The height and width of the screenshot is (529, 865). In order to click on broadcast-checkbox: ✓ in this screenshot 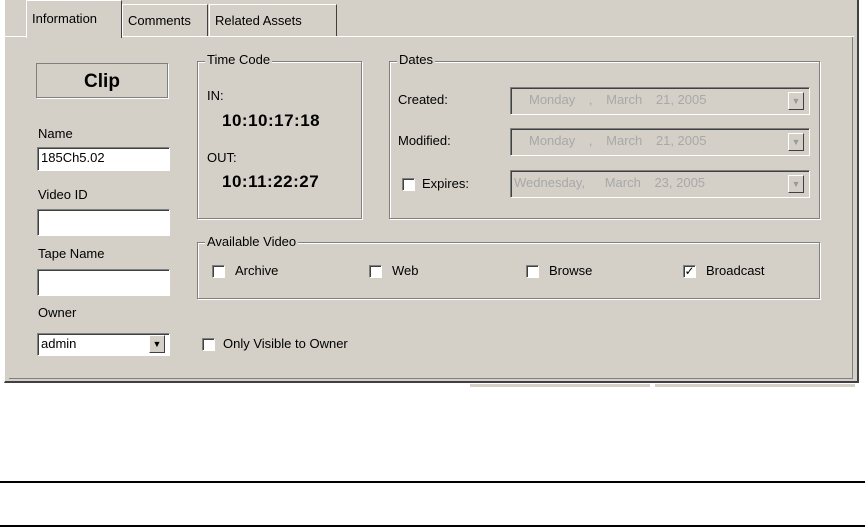, I will do `click(689, 271)`.